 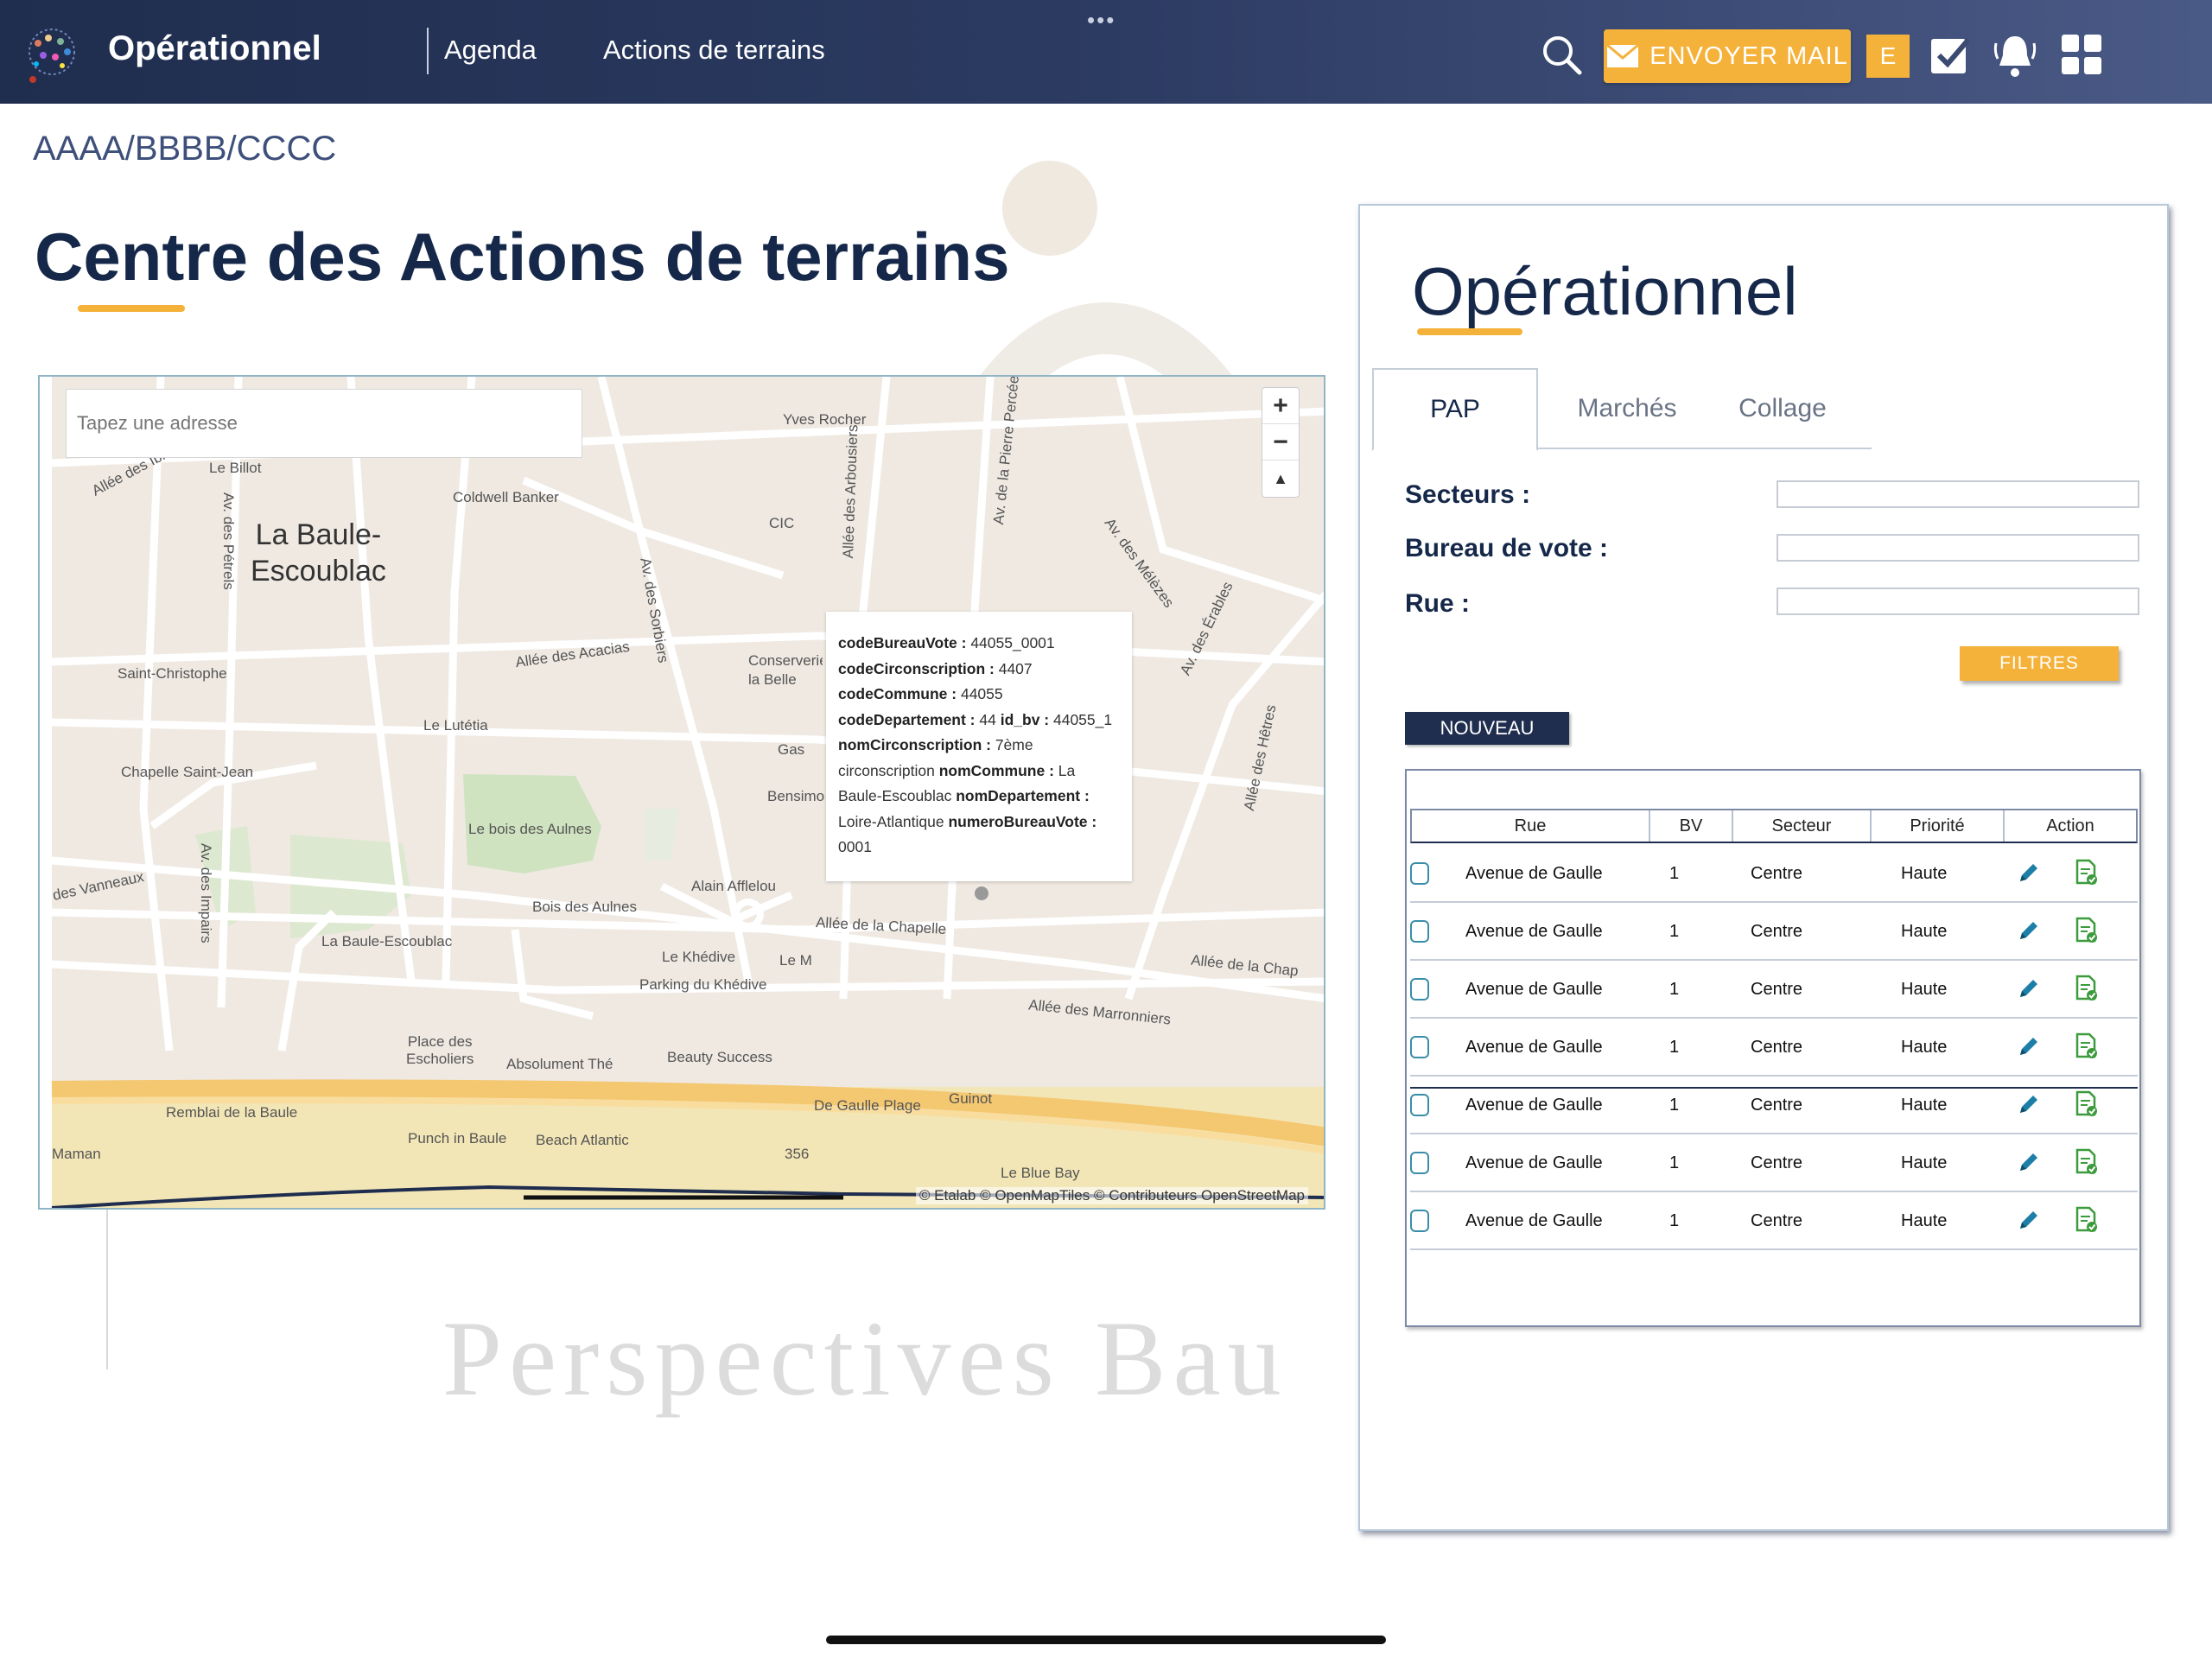 I want to click on map-poi-label: Bensimon, so click(x=795, y=796).